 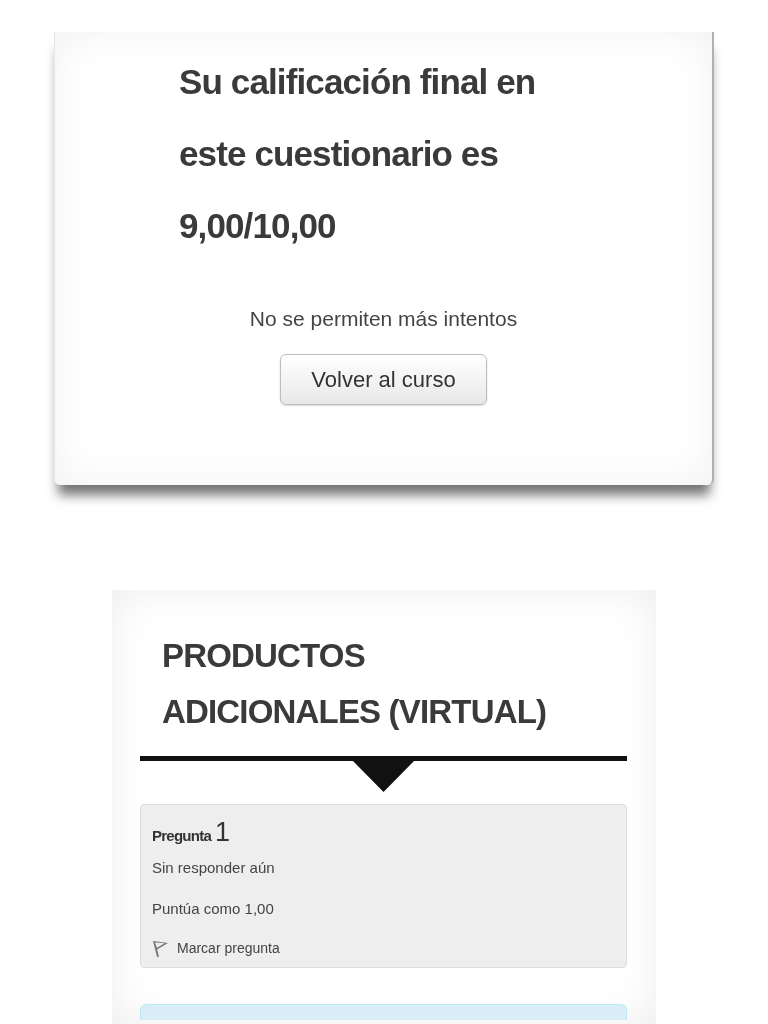 What do you see at coordinates (181, 836) in the screenshot?
I see `question-label: Pregunta` at bounding box center [181, 836].